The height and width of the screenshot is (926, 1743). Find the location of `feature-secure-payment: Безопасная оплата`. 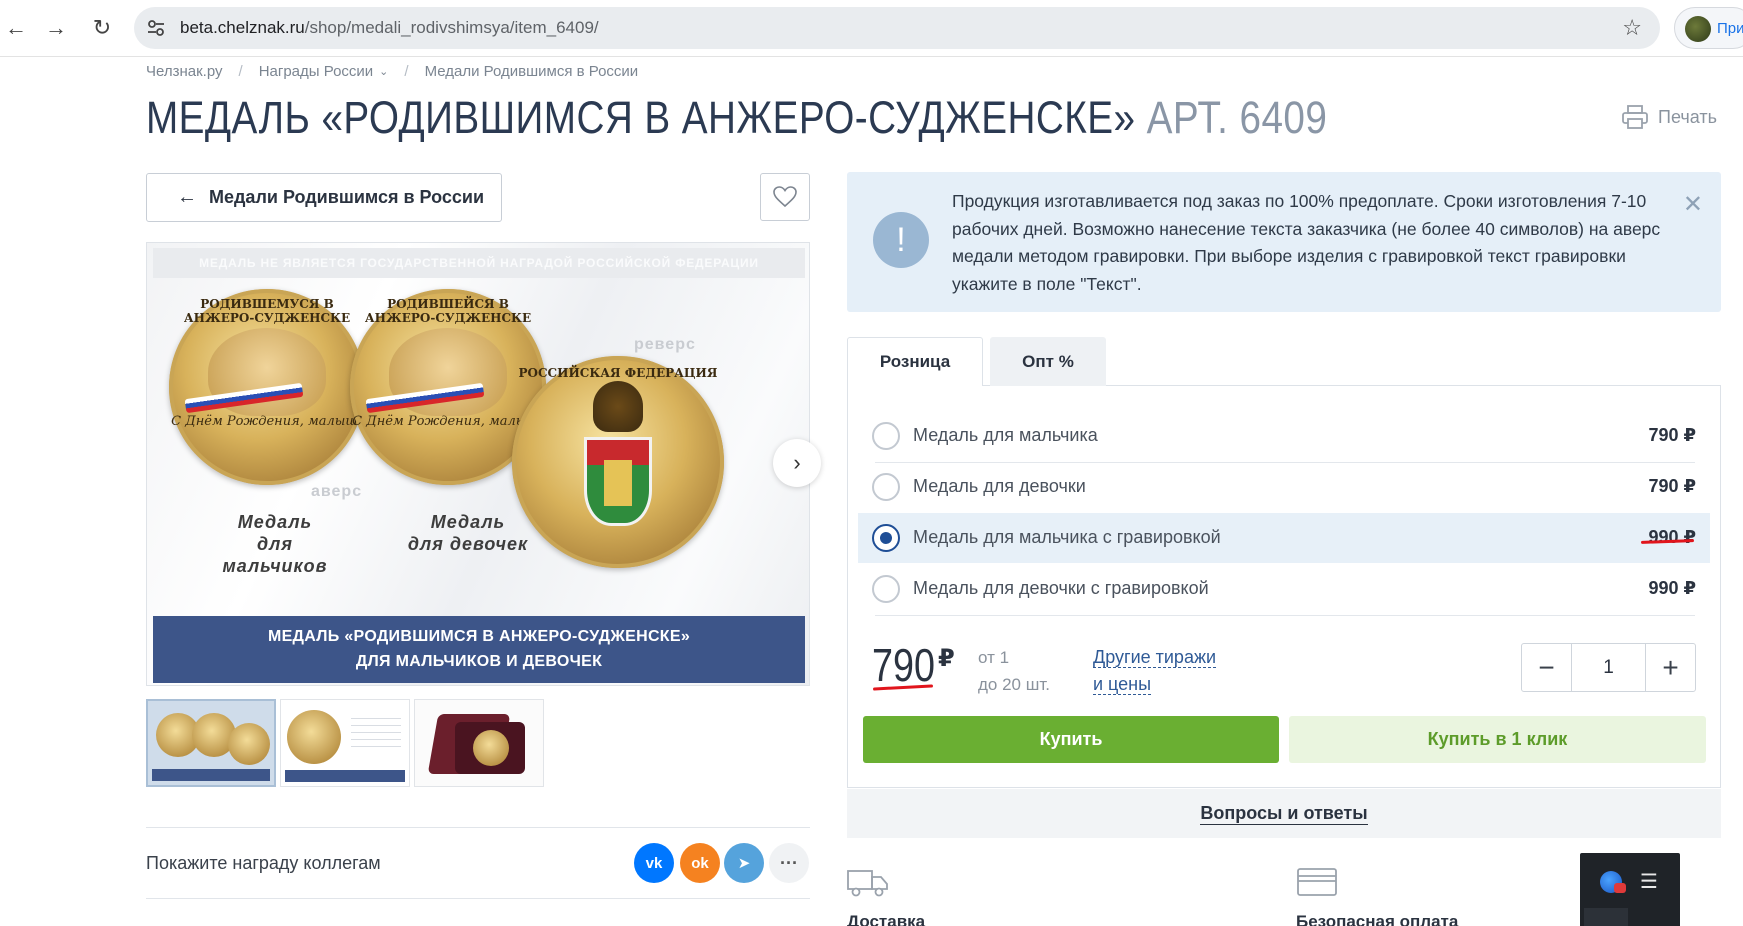

feature-secure-payment: Безопасная оплата is located at coordinates (1377, 895).